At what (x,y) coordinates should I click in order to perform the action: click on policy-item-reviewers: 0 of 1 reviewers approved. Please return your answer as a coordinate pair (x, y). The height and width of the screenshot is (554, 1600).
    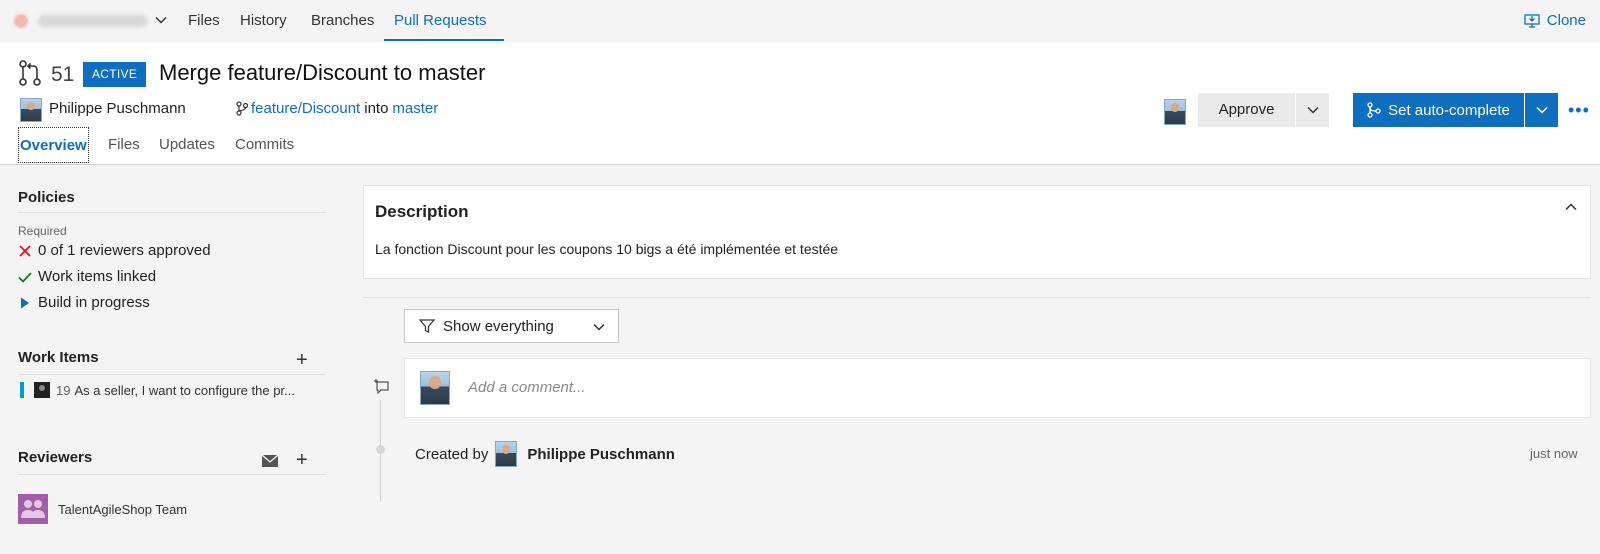
    Looking at the image, I should click on (114, 250).